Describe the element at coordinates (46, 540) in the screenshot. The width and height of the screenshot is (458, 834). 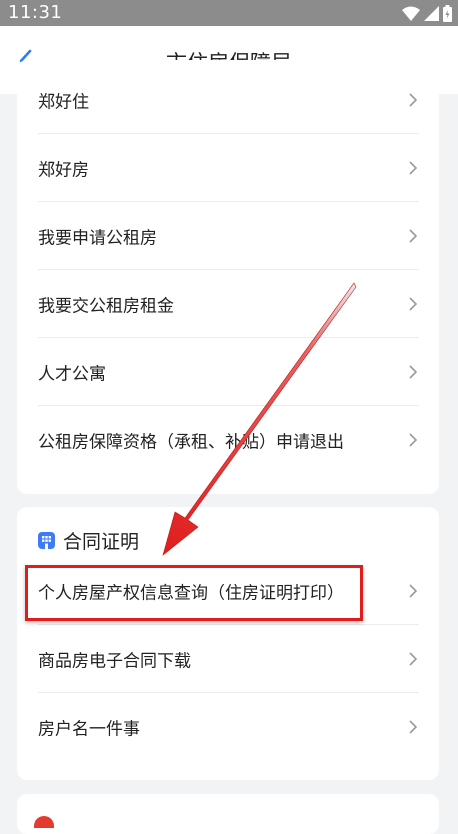
I see `building-icon` at that location.